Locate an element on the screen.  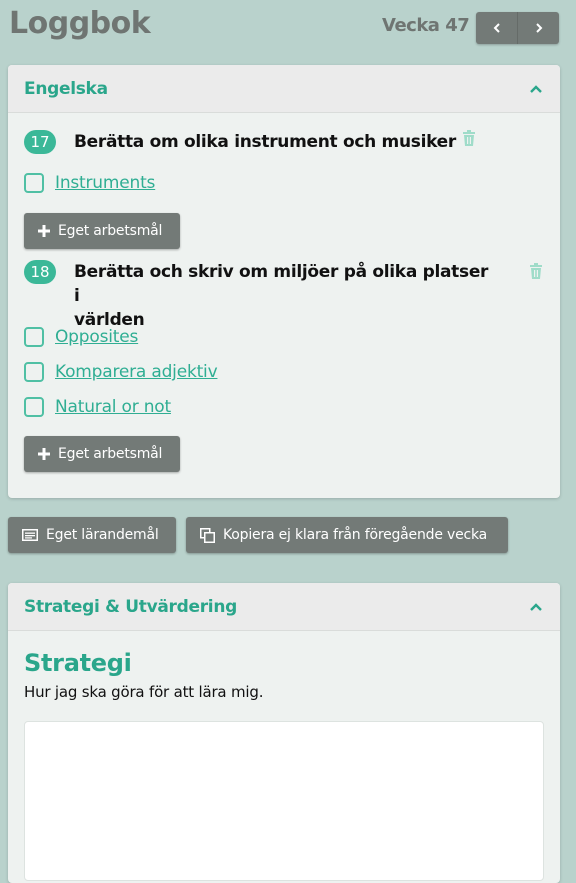
strategy-subtitle: Hur jag ska göra för att lära mig. is located at coordinates (144, 692).